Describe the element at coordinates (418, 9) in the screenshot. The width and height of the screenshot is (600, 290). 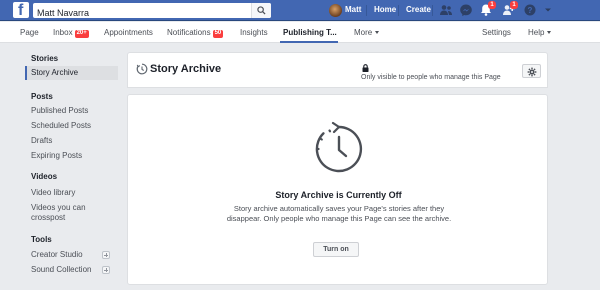
I see `create-link: Create` at that location.